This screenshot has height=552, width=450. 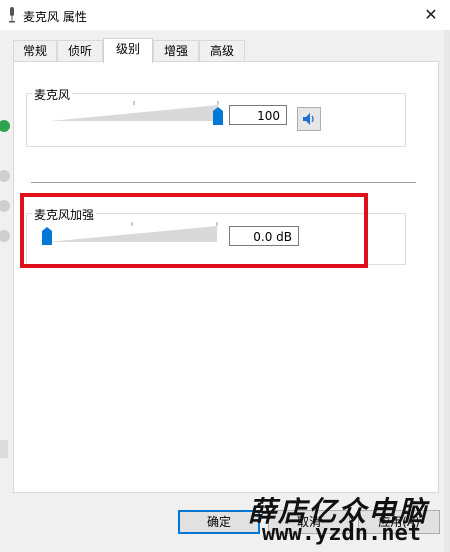 What do you see at coordinates (80, 51) in the screenshot?
I see `tab-listen: 侦听` at bounding box center [80, 51].